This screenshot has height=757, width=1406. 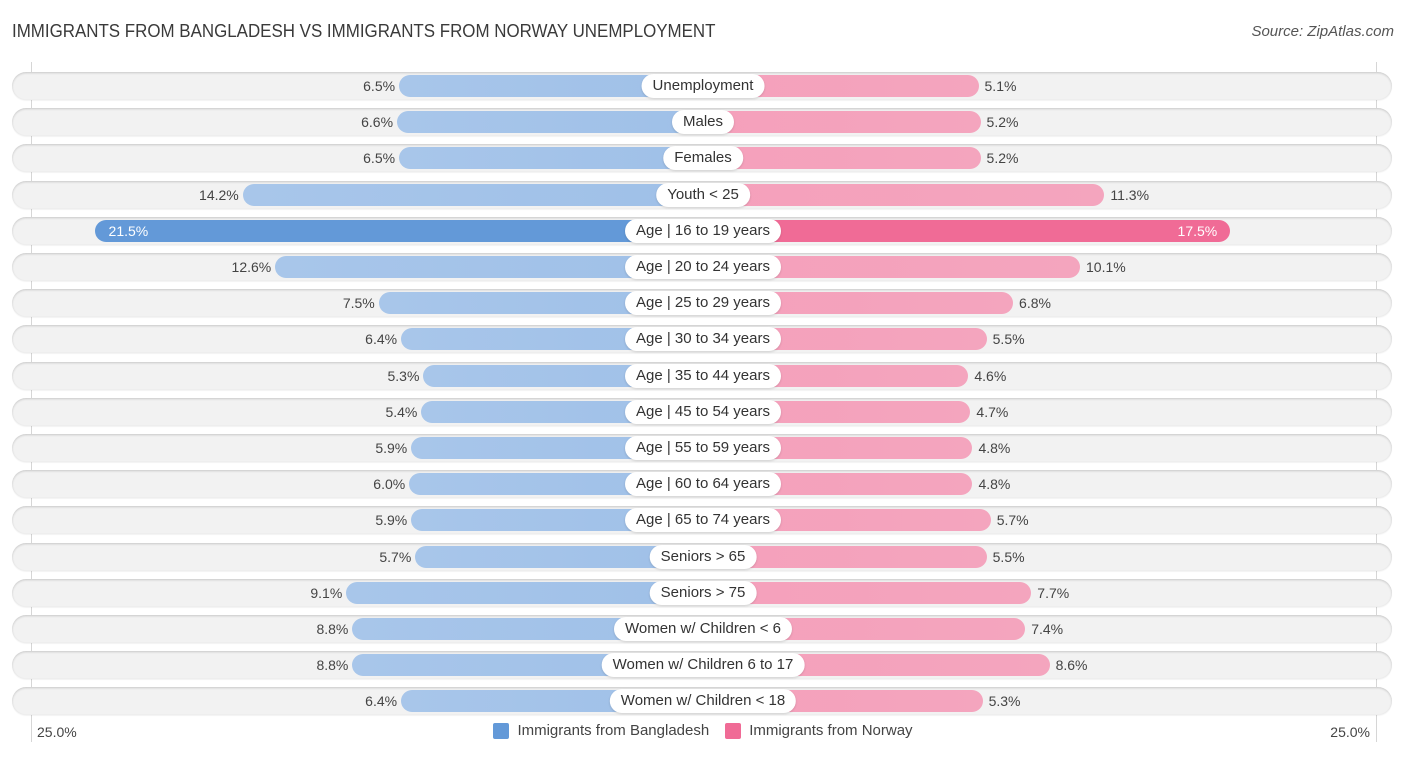 I want to click on value-label-bangladesh: 21.5%, so click(x=128, y=230).